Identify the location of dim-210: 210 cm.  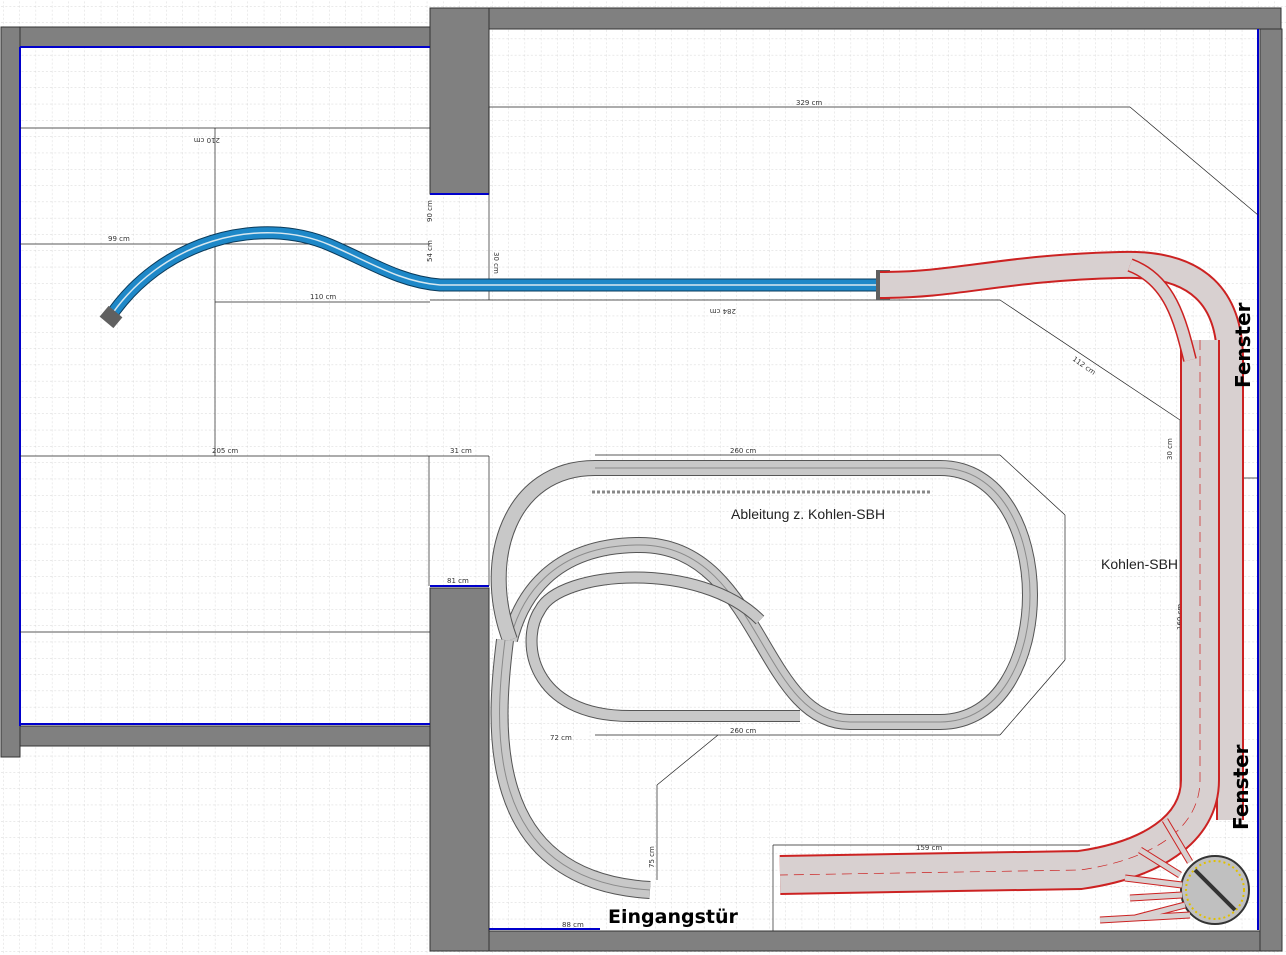
(207, 140).